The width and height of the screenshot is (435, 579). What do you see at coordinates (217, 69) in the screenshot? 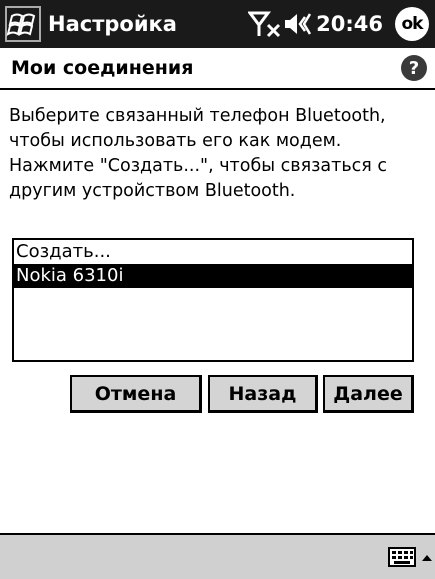
I see `page-header: Мои соединения ?` at bounding box center [217, 69].